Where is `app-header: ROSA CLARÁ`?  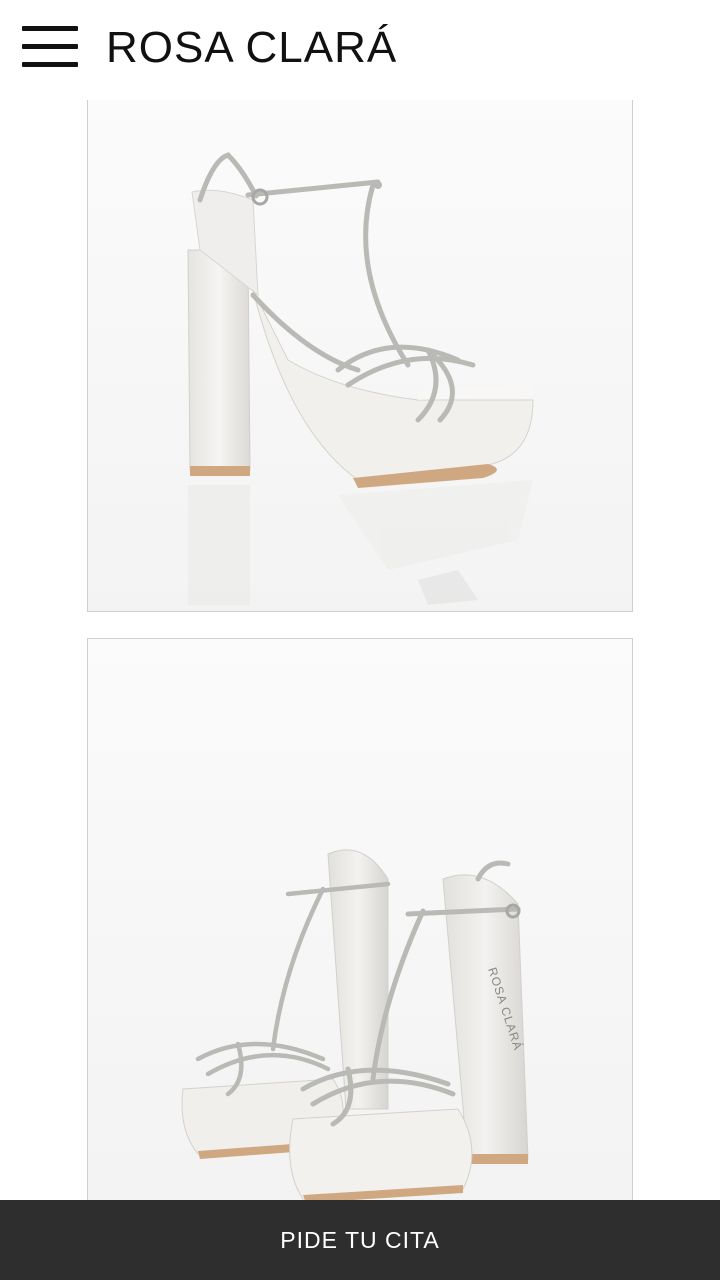 app-header: ROSA CLARÁ is located at coordinates (360, 50).